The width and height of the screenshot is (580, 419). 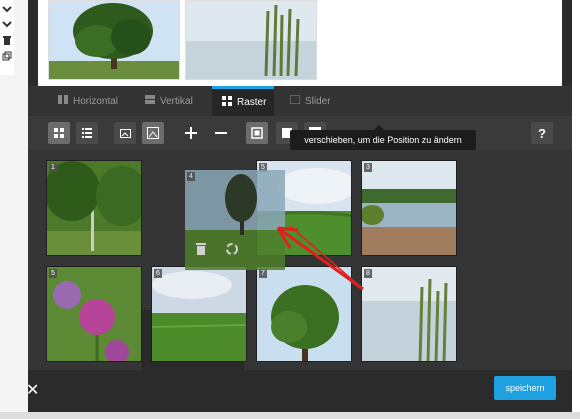 I want to click on close-button: ✕, so click(x=32, y=390).